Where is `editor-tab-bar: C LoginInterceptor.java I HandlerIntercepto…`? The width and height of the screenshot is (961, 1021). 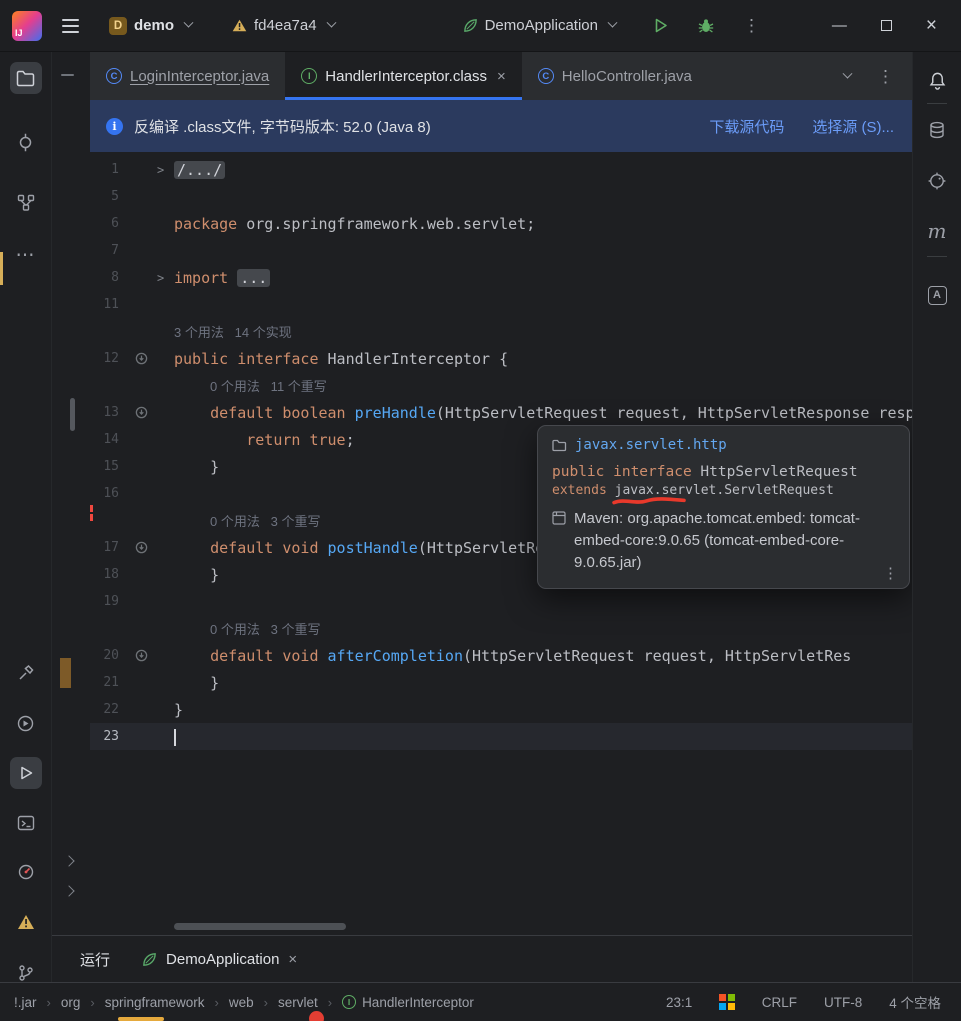
editor-tab-bar: C LoginInterceptor.java I HandlerIntercepto… is located at coordinates (501, 76).